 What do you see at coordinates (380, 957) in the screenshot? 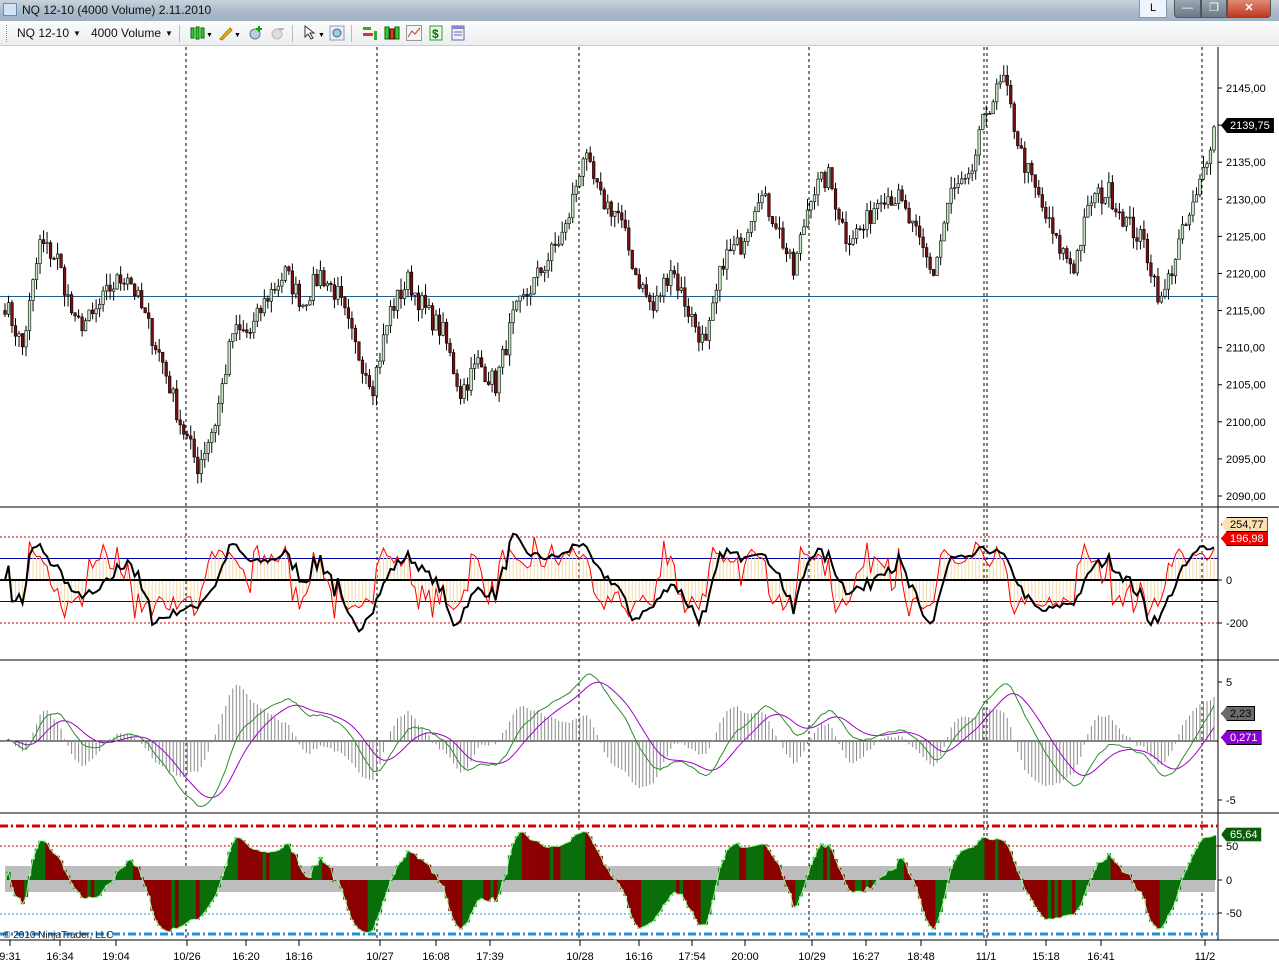
I see `time-tick-label: 10/27` at bounding box center [380, 957].